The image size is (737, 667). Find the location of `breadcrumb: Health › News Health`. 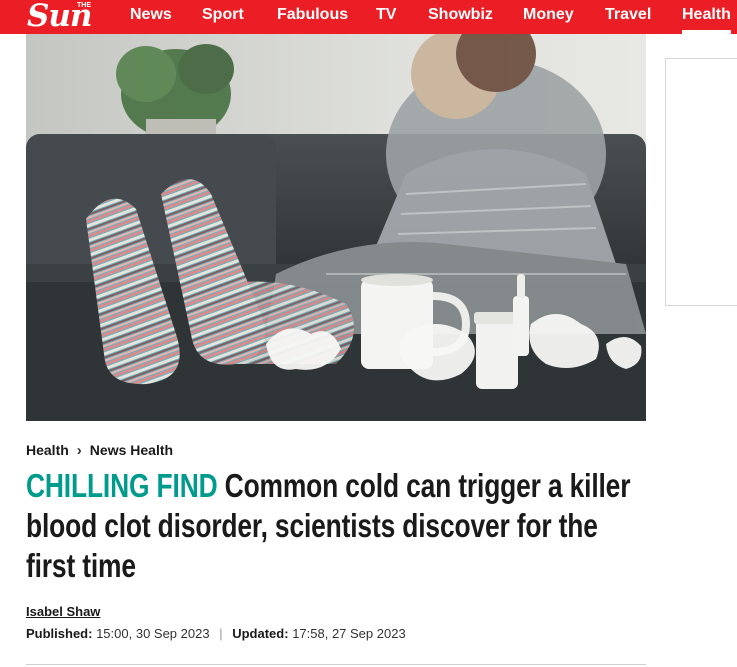

breadcrumb: Health › News Health is located at coordinates (99, 450).